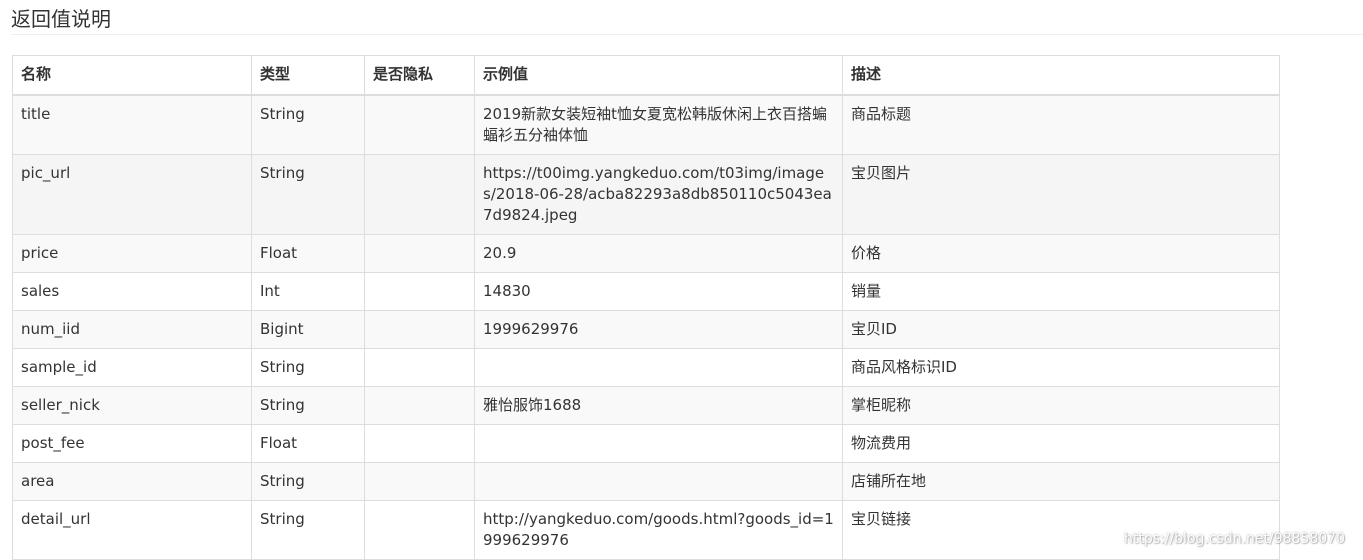 This screenshot has width=1363, height=560. What do you see at coordinates (659, 125) in the screenshot?
I see `cell-example: 2019新款女装短袖t恤女夏宽松韩版休闲上衣百搭蝙蝠衫五分袖体恤` at bounding box center [659, 125].